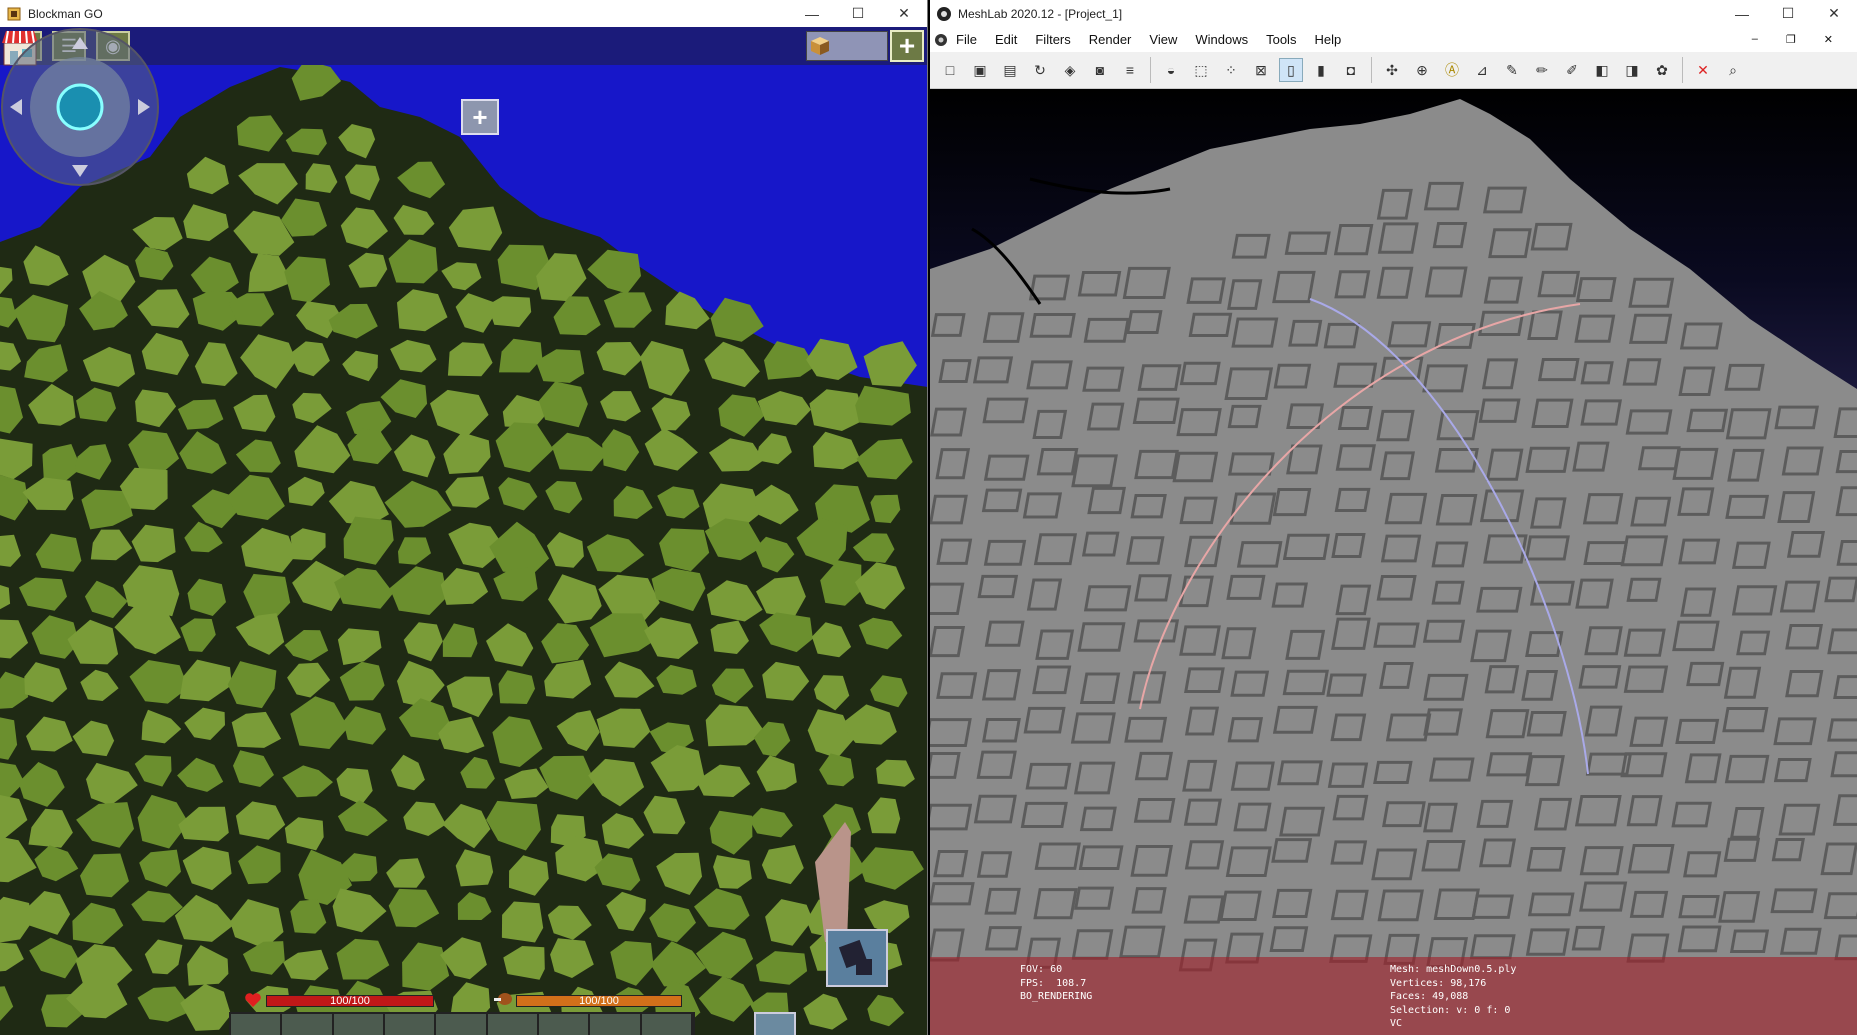 The height and width of the screenshot is (1035, 1857). What do you see at coordinates (1755, 39) in the screenshot?
I see `mdi-minimize-button: –` at bounding box center [1755, 39].